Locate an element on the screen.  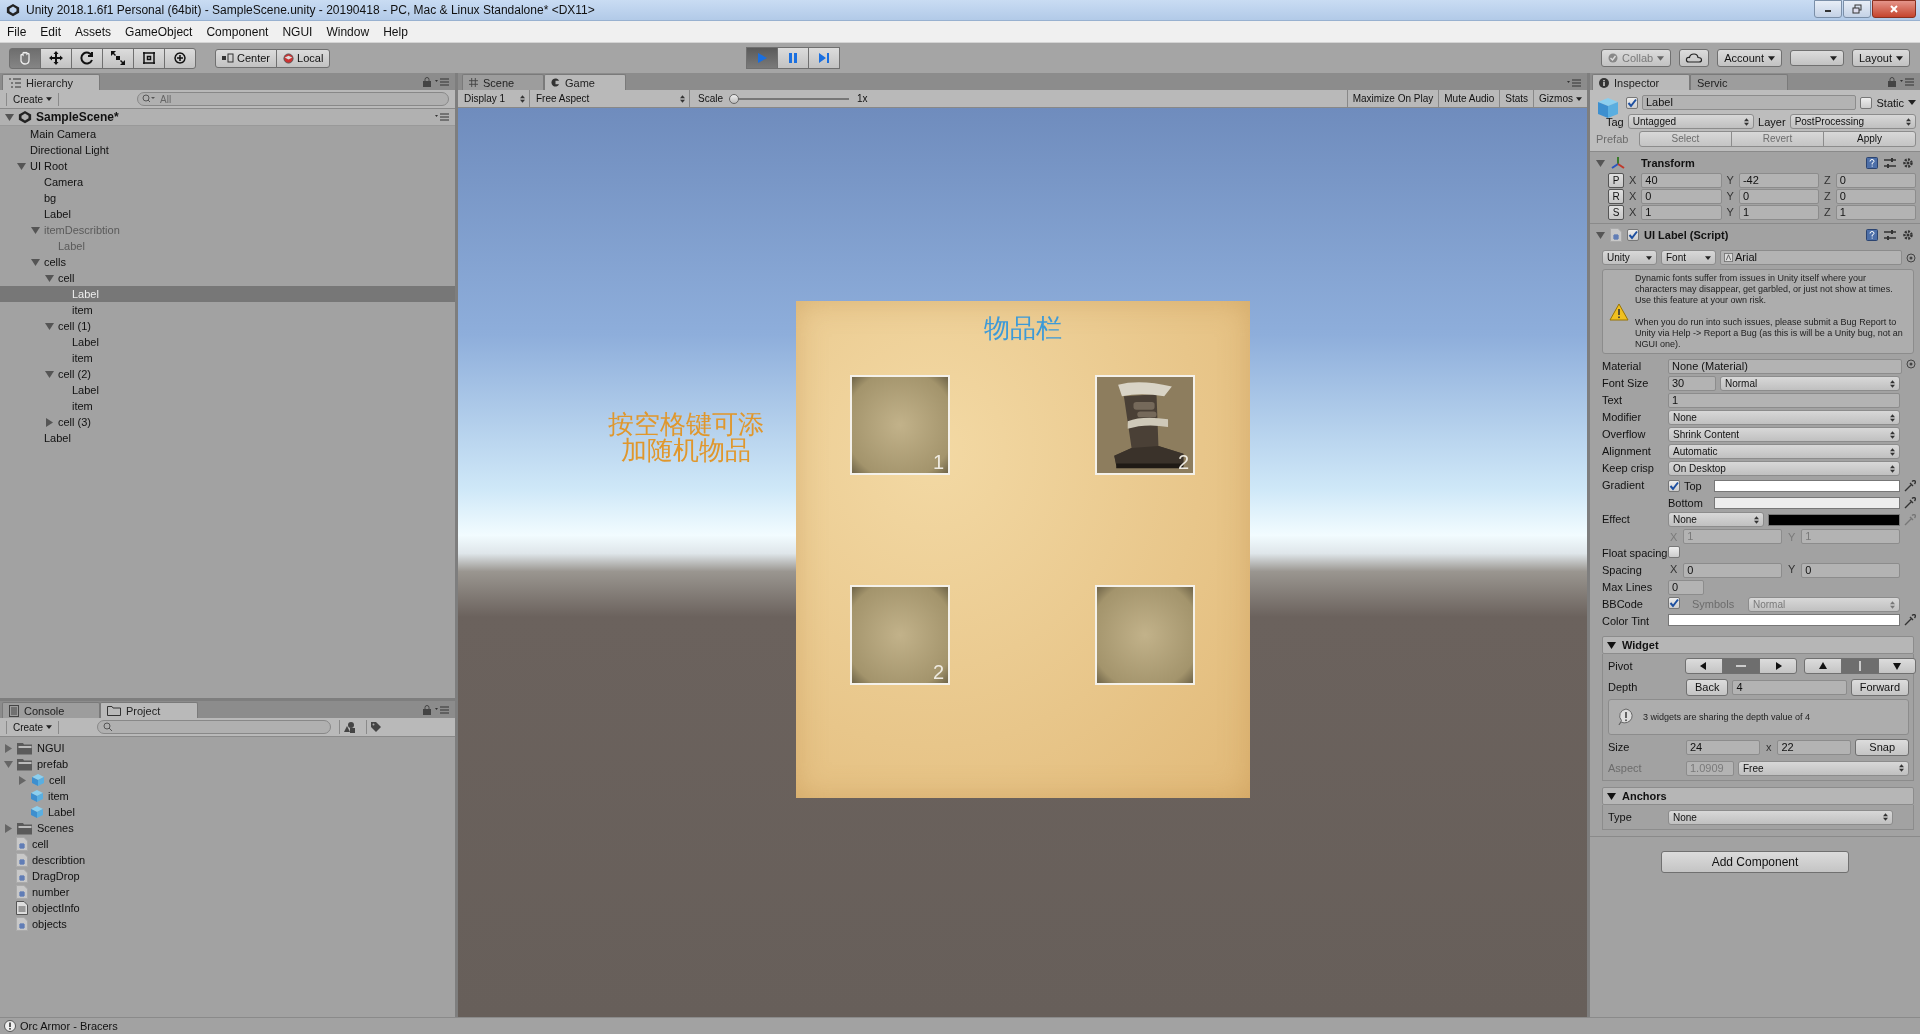
play-button is located at coordinates (762, 58).